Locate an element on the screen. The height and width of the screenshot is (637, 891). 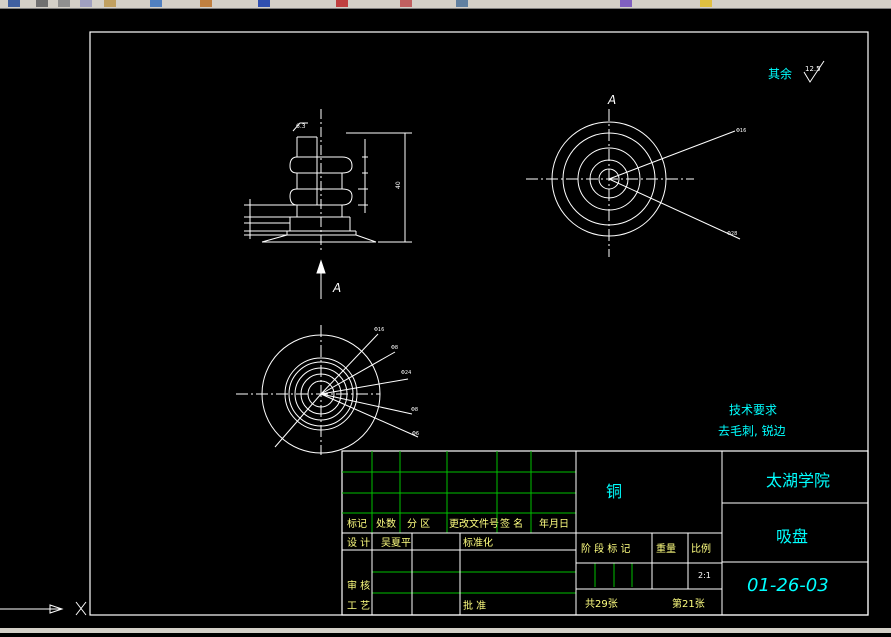
roughness-value: 12.5 is located at coordinates (813, 69).